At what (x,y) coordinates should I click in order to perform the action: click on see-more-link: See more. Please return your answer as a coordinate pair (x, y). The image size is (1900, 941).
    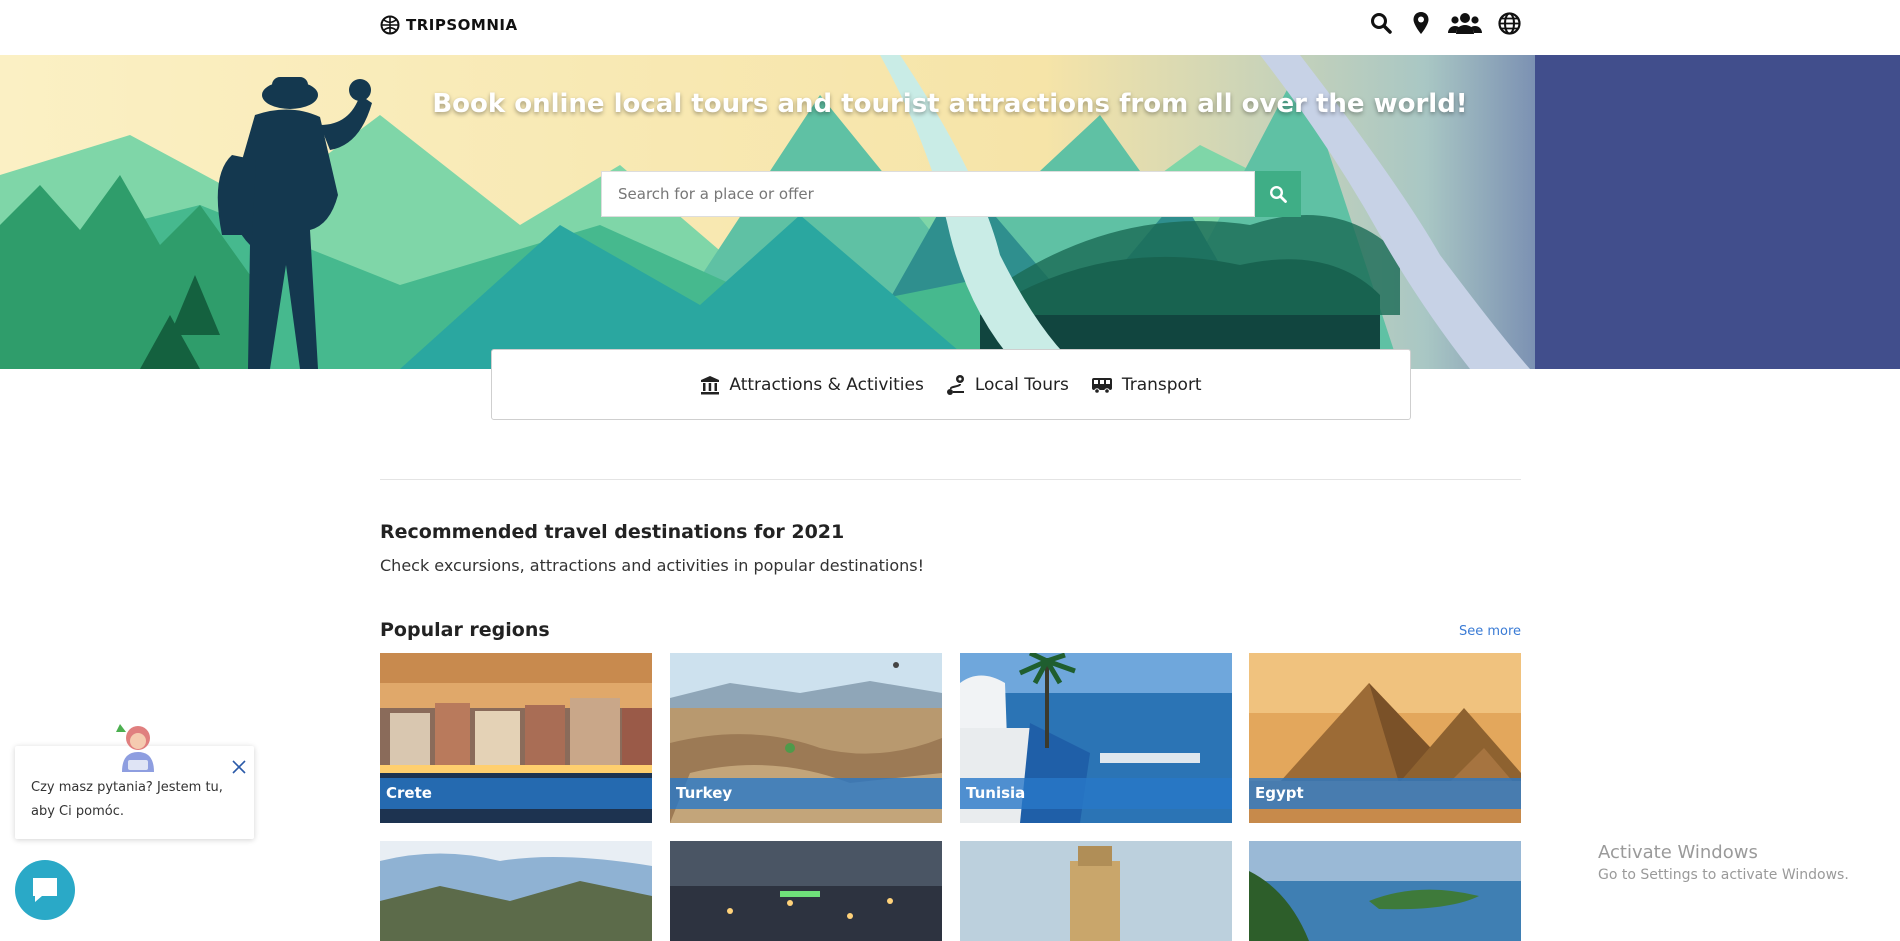
    Looking at the image, I should click on (1490, 631).